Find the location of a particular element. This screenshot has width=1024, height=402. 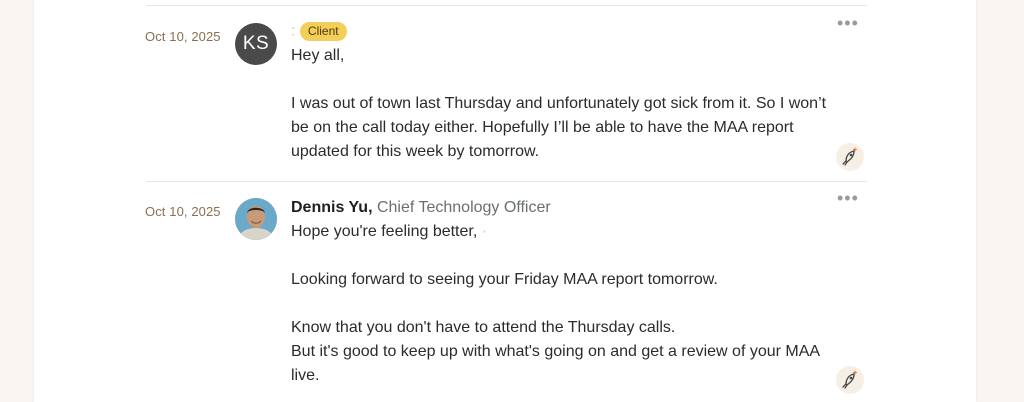

post-header: : Client is located at coordinates (319, 31).